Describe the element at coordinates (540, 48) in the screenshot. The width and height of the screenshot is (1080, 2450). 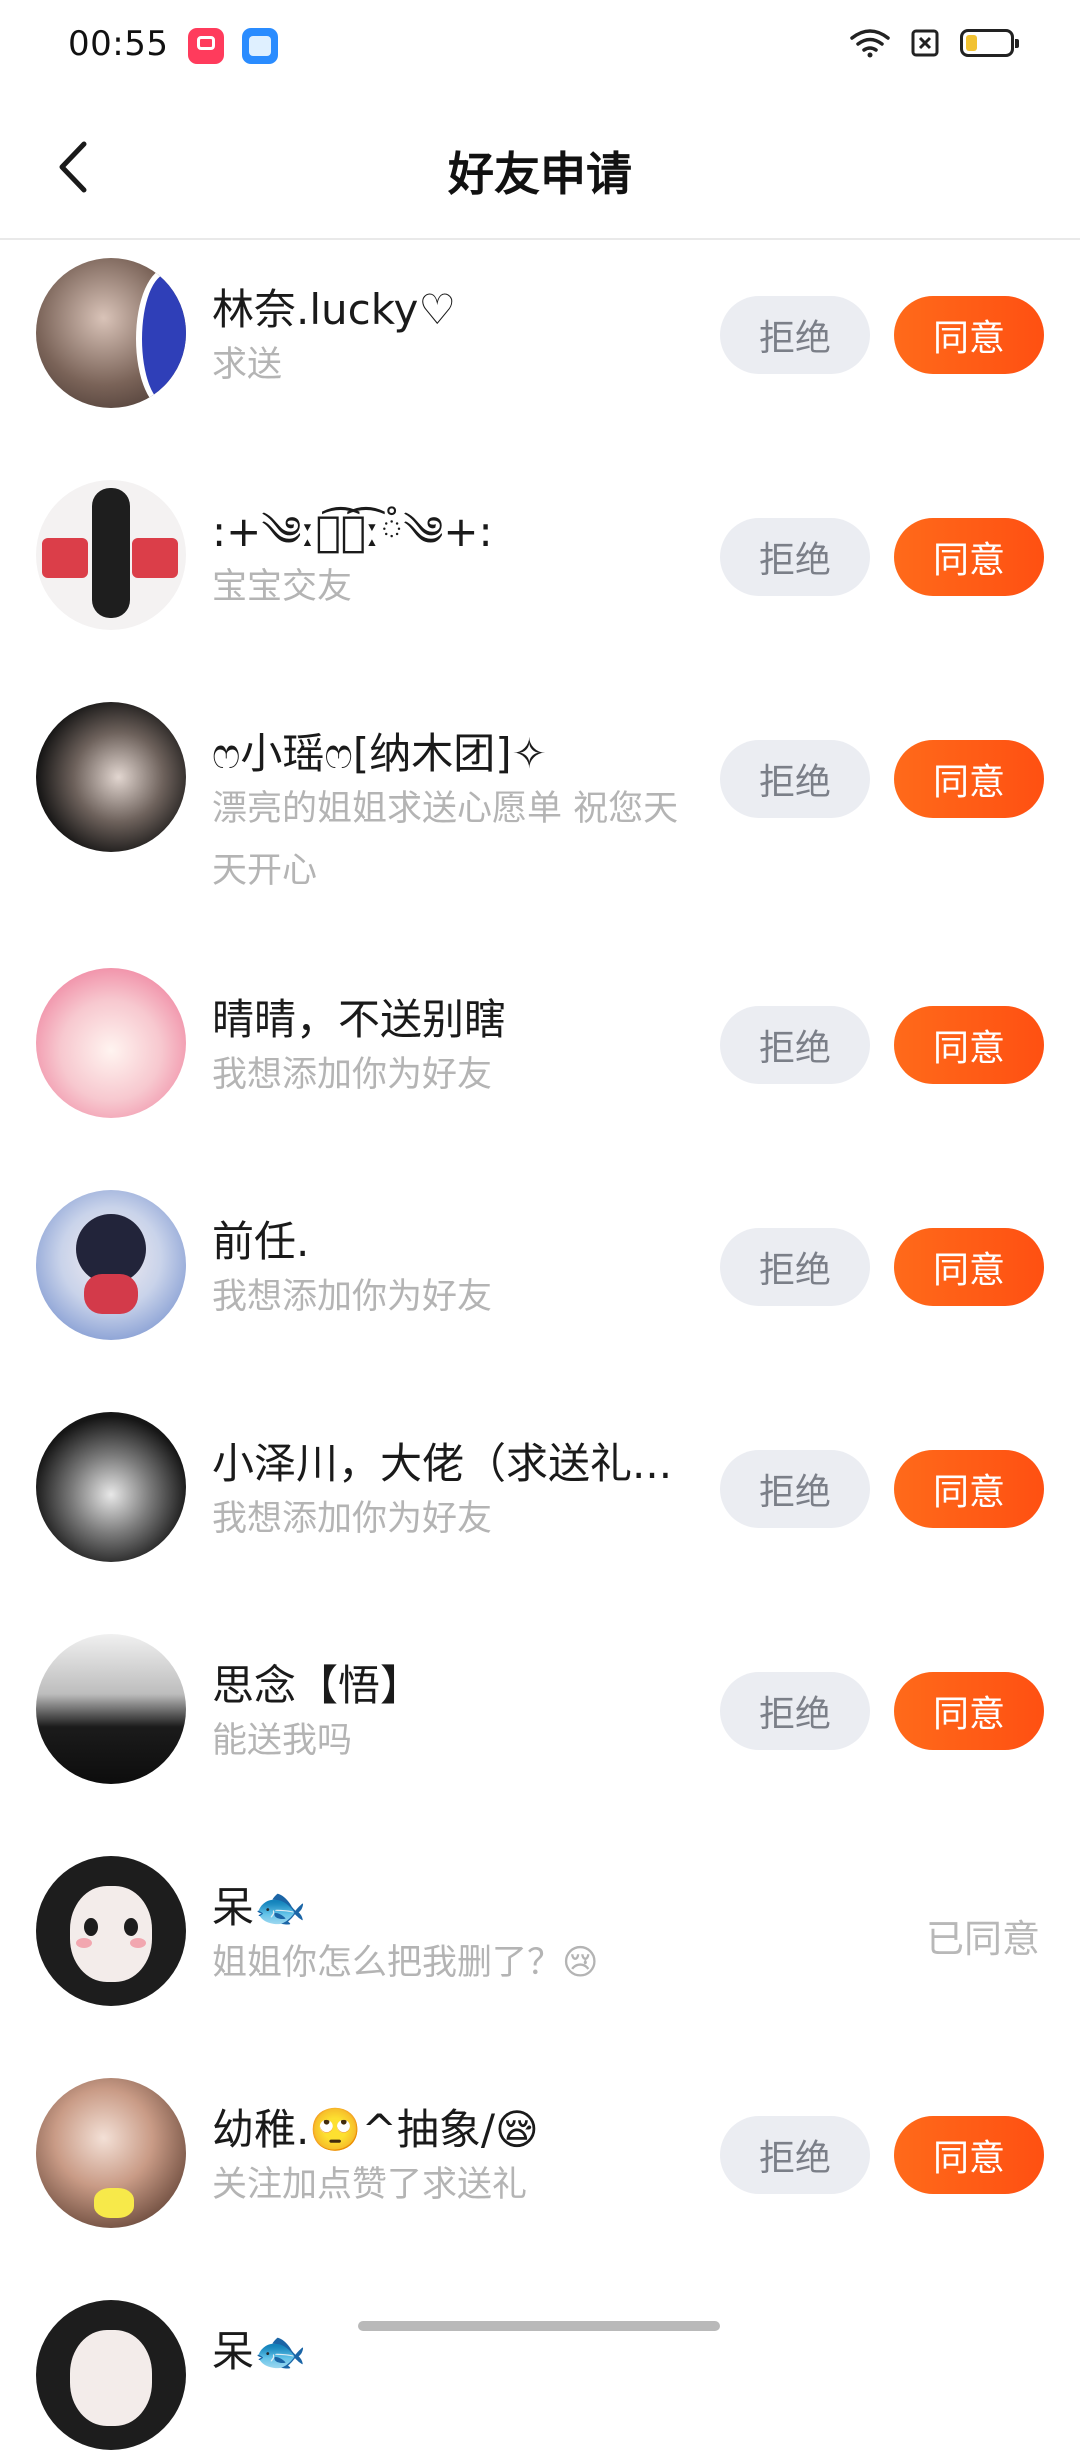
I see `status-bar: 00:55` at that location.